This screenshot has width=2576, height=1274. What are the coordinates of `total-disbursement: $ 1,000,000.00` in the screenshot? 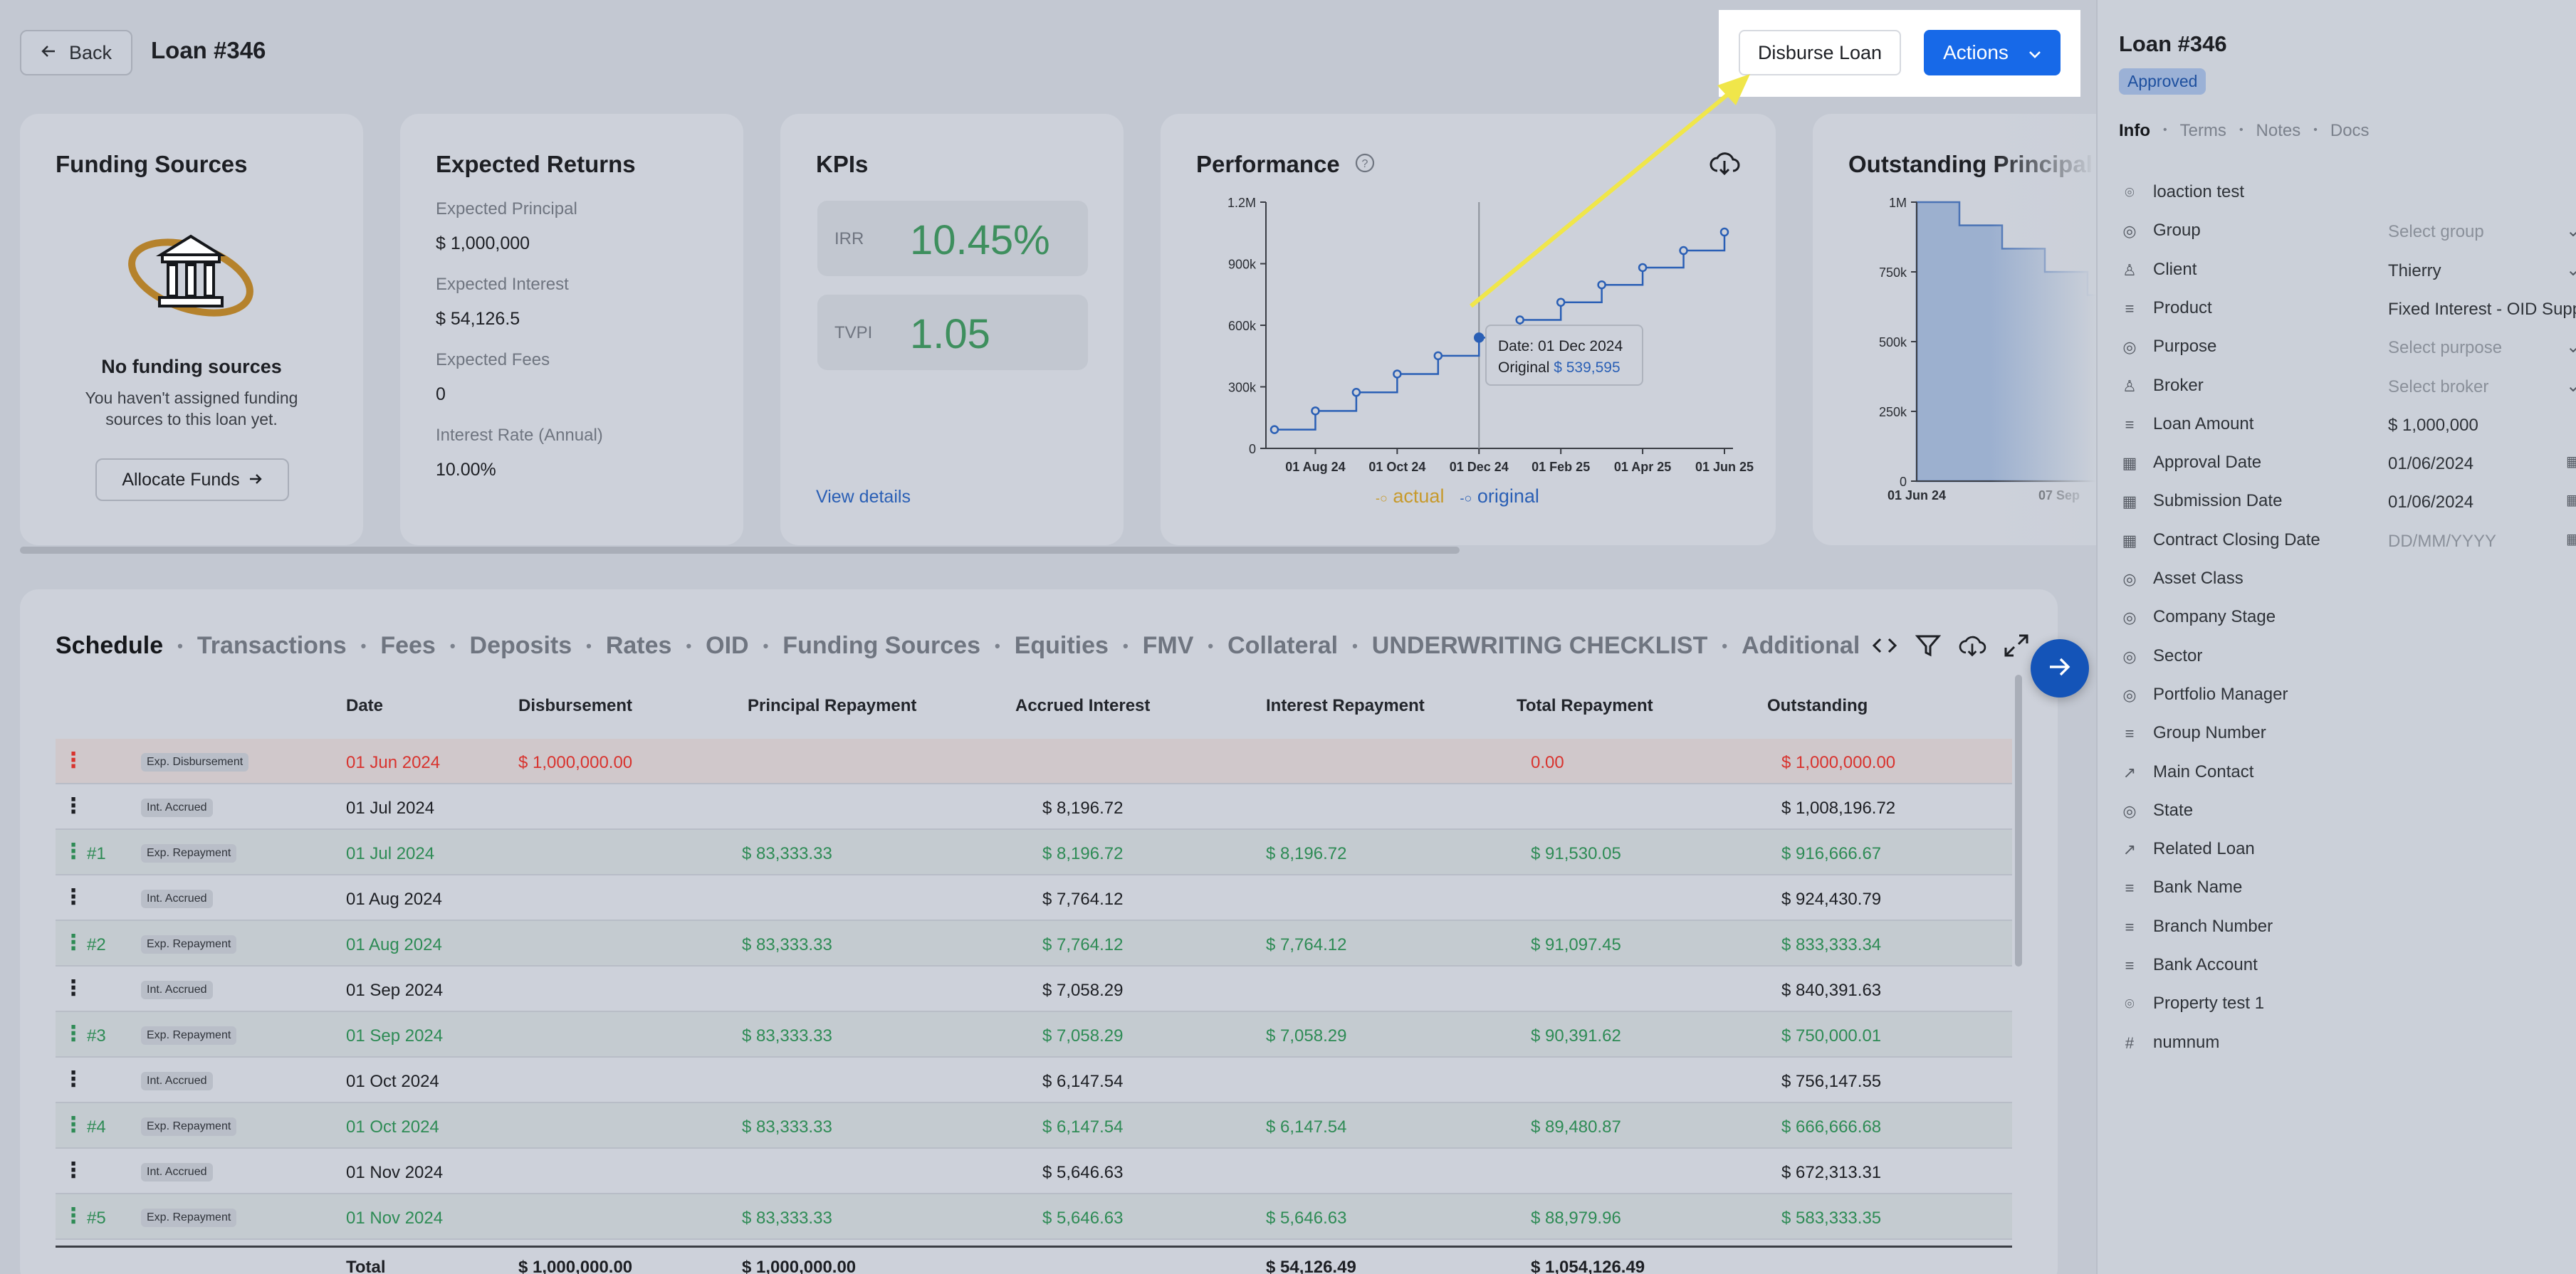 It's located at (575, 1266).